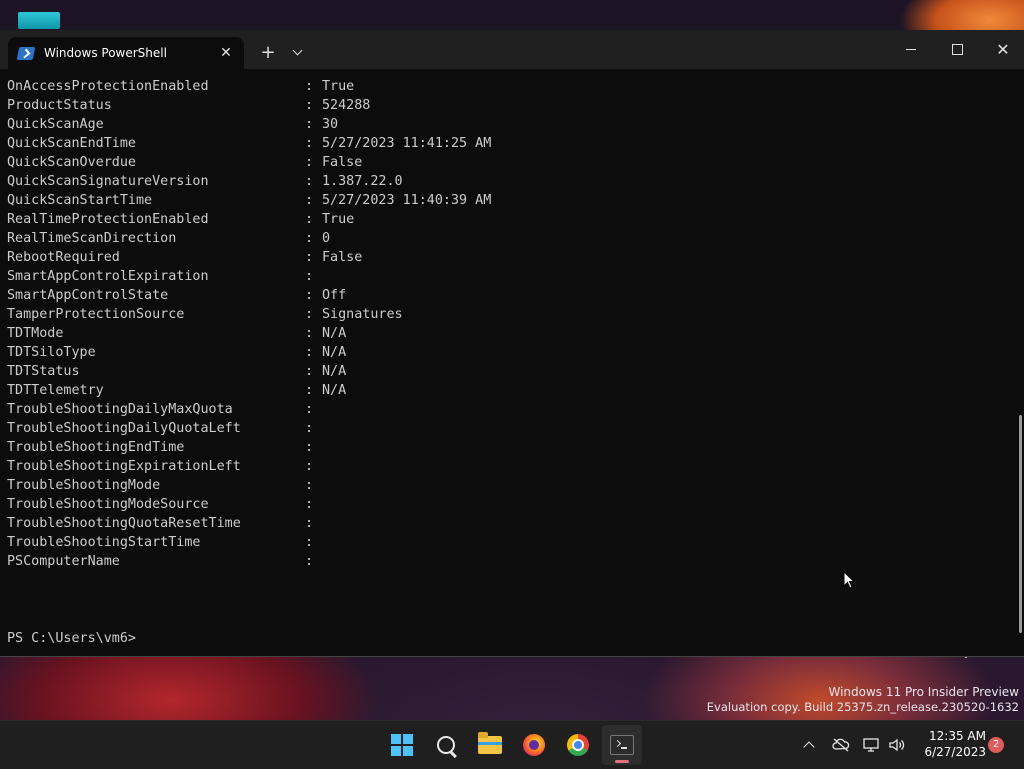  What do you see at coordinates (71, 162) in the screenshot?
I see `property-name: QuickScanOverdue` at bounding box center [71, 162].